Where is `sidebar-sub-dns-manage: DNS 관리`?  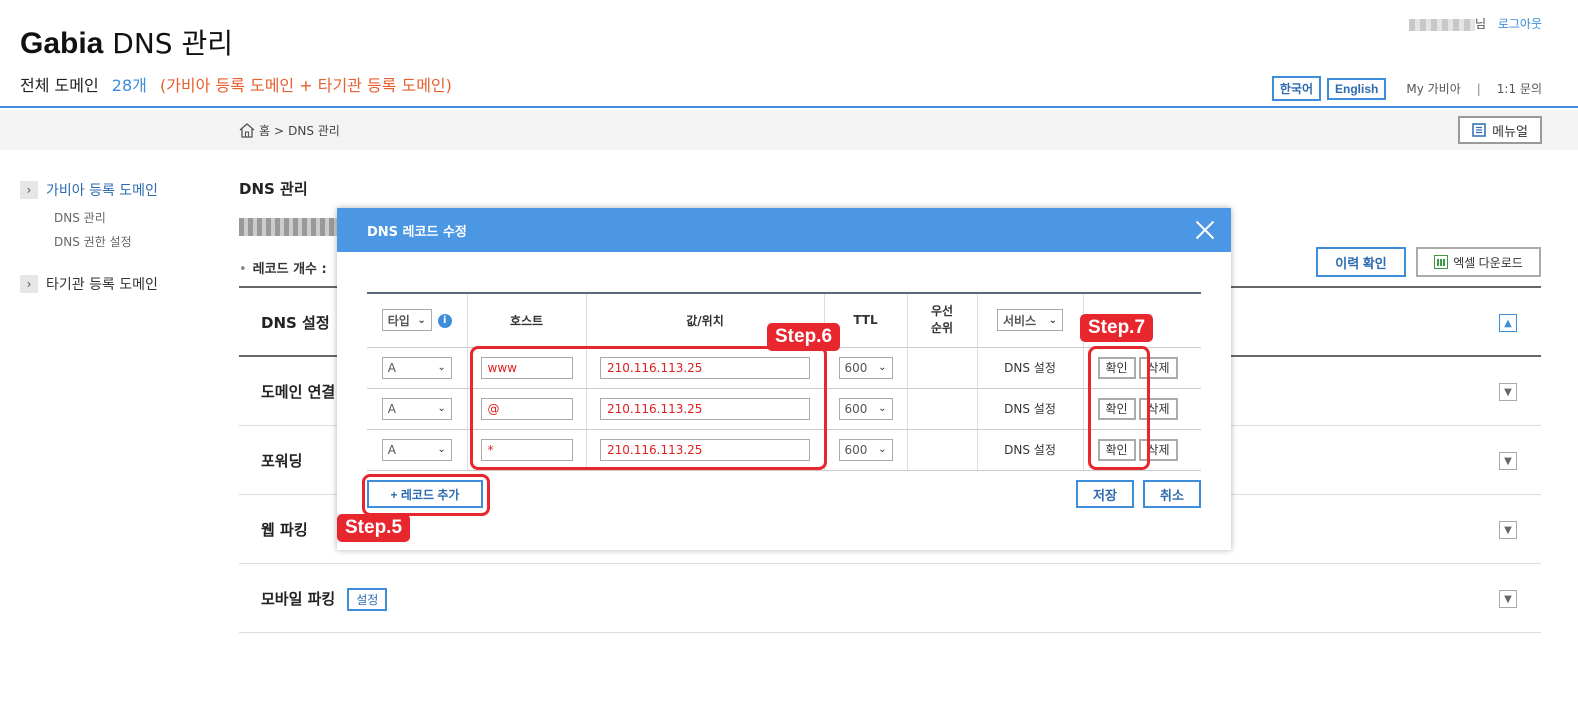 sidebar-sub-dns-manage: DNS 관리 is located at coordinates (137, 218).